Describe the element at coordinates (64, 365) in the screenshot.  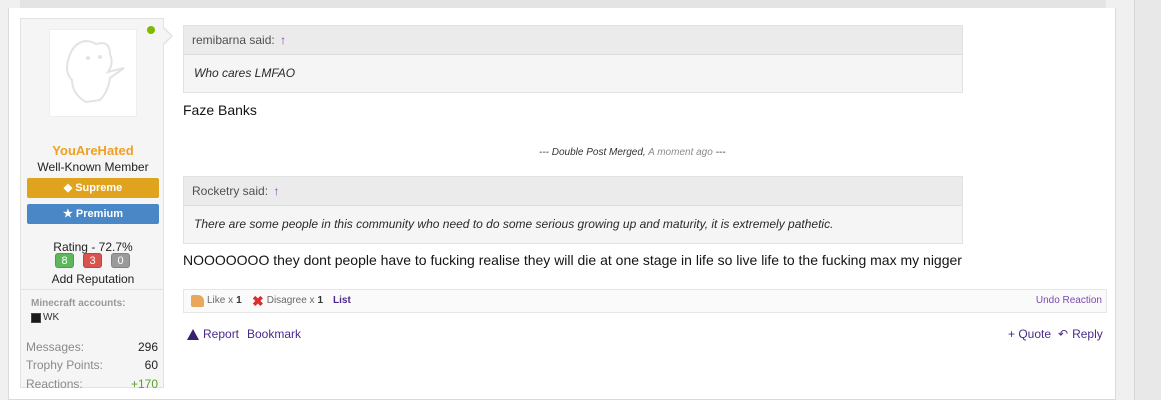
I see `stat-key: Trophy Points:` at that location.